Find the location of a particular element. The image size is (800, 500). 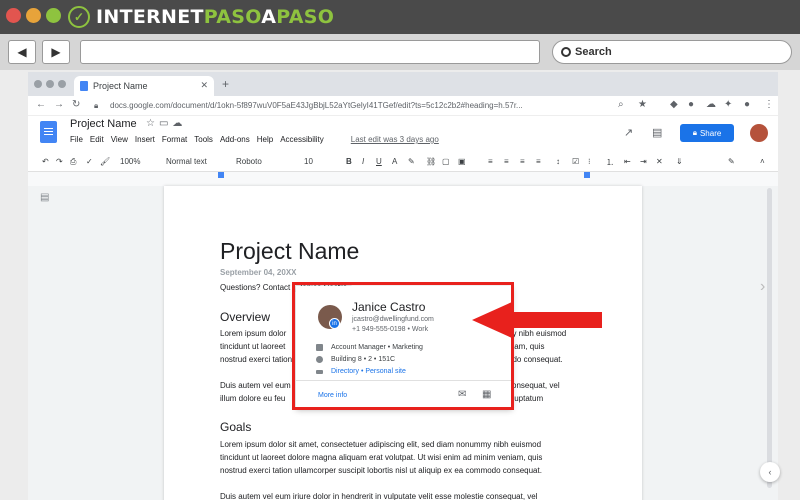

link-icon: ⛓︎ is located at coordinates (431, 161).